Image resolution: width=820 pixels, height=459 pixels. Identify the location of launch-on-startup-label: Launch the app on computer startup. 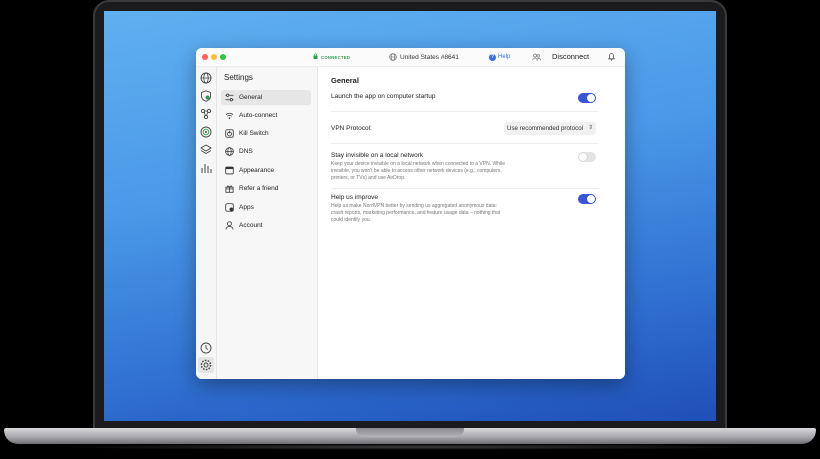
(383, 96).